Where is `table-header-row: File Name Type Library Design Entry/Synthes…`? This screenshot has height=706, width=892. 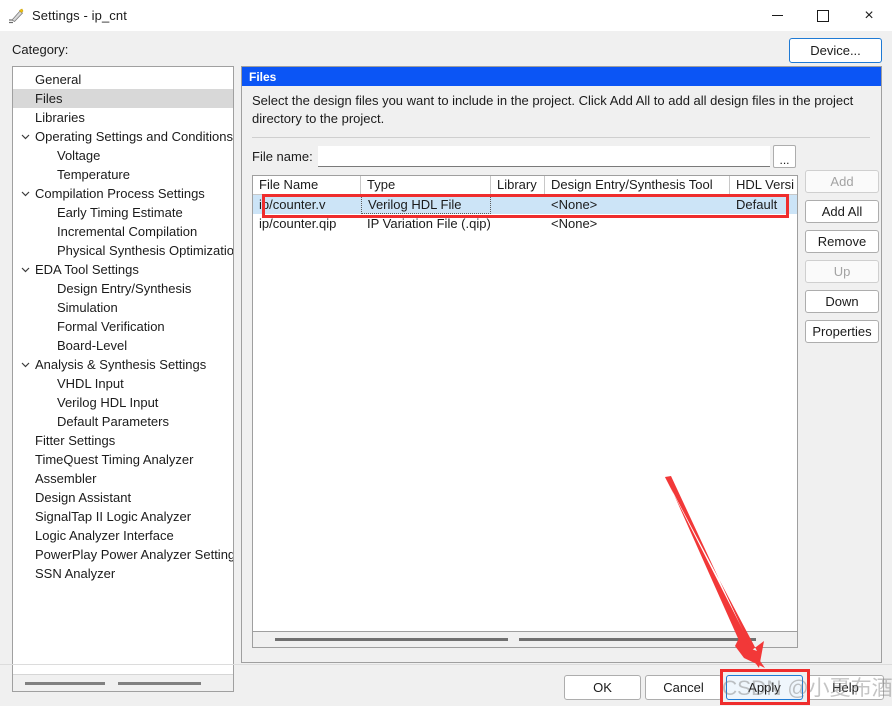 table-header-row: File Name Type Library Design Entry/Synthes… is located at coordinates (525, 185).